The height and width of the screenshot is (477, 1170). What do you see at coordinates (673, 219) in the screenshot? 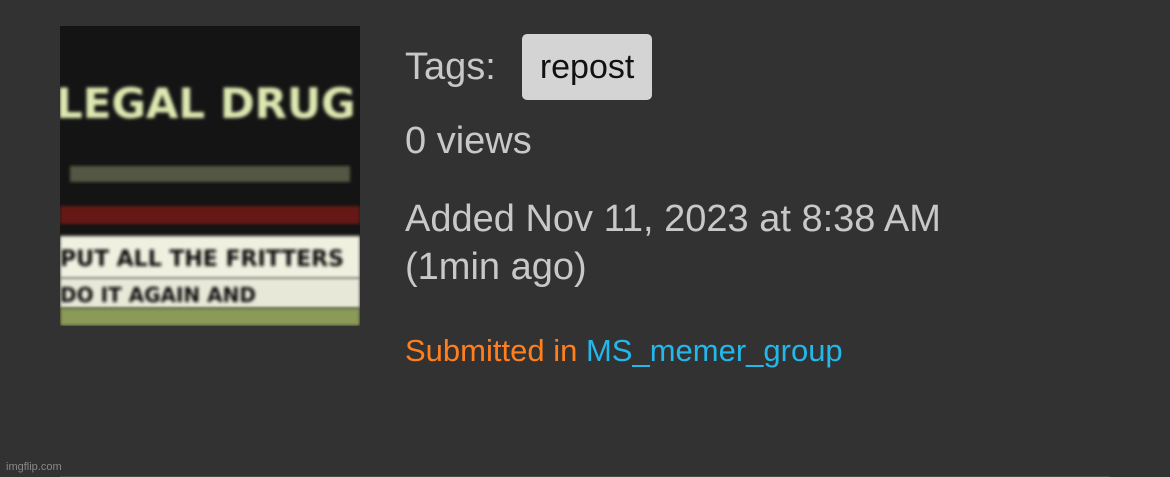
I see `added-date: Added Nov 11, 2023 at 8:38 AM` at bounding box center [673, 219].